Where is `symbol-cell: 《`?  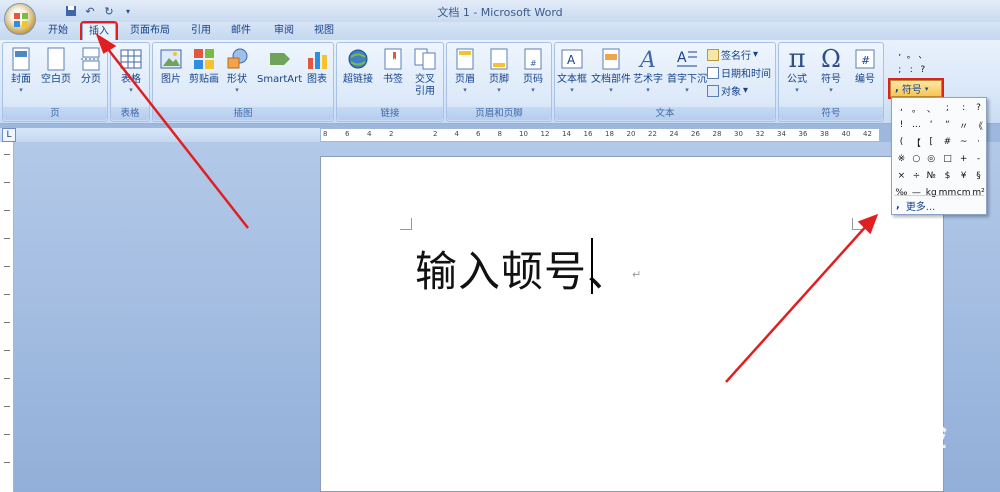 symbol-cell: 《 is located at coordinates (978, 125).